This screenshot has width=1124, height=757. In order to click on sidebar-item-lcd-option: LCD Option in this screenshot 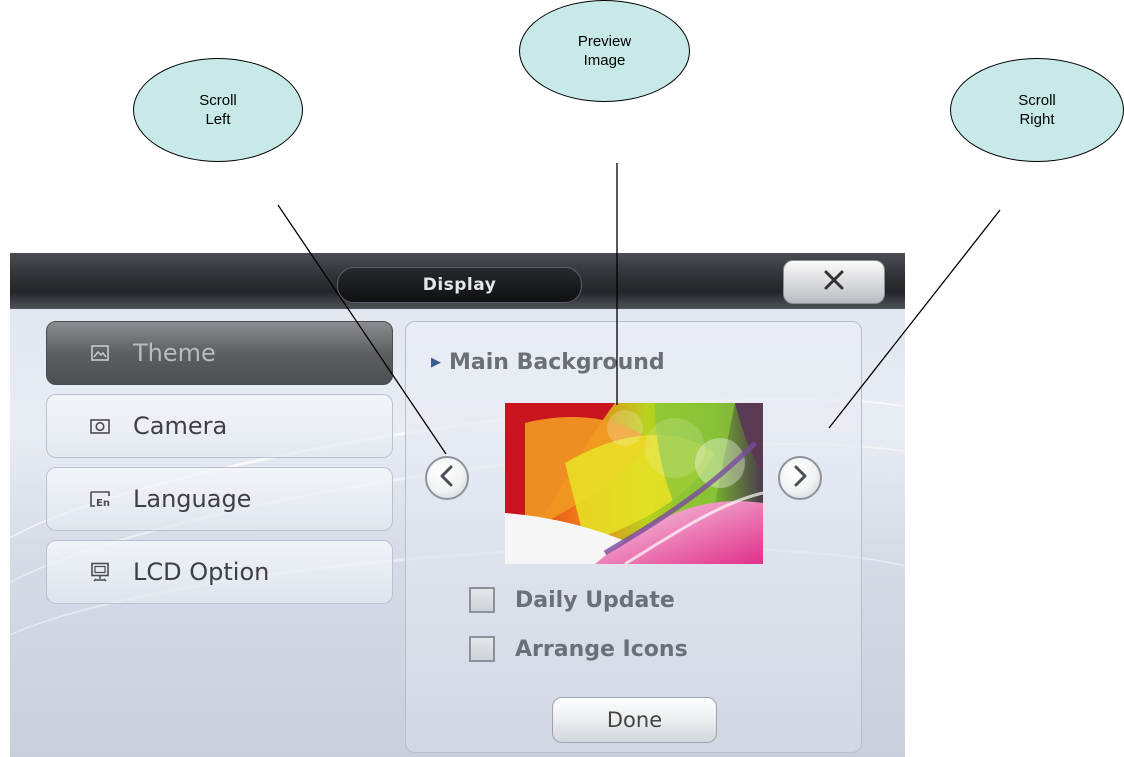, I will do `click(219, 572)`.